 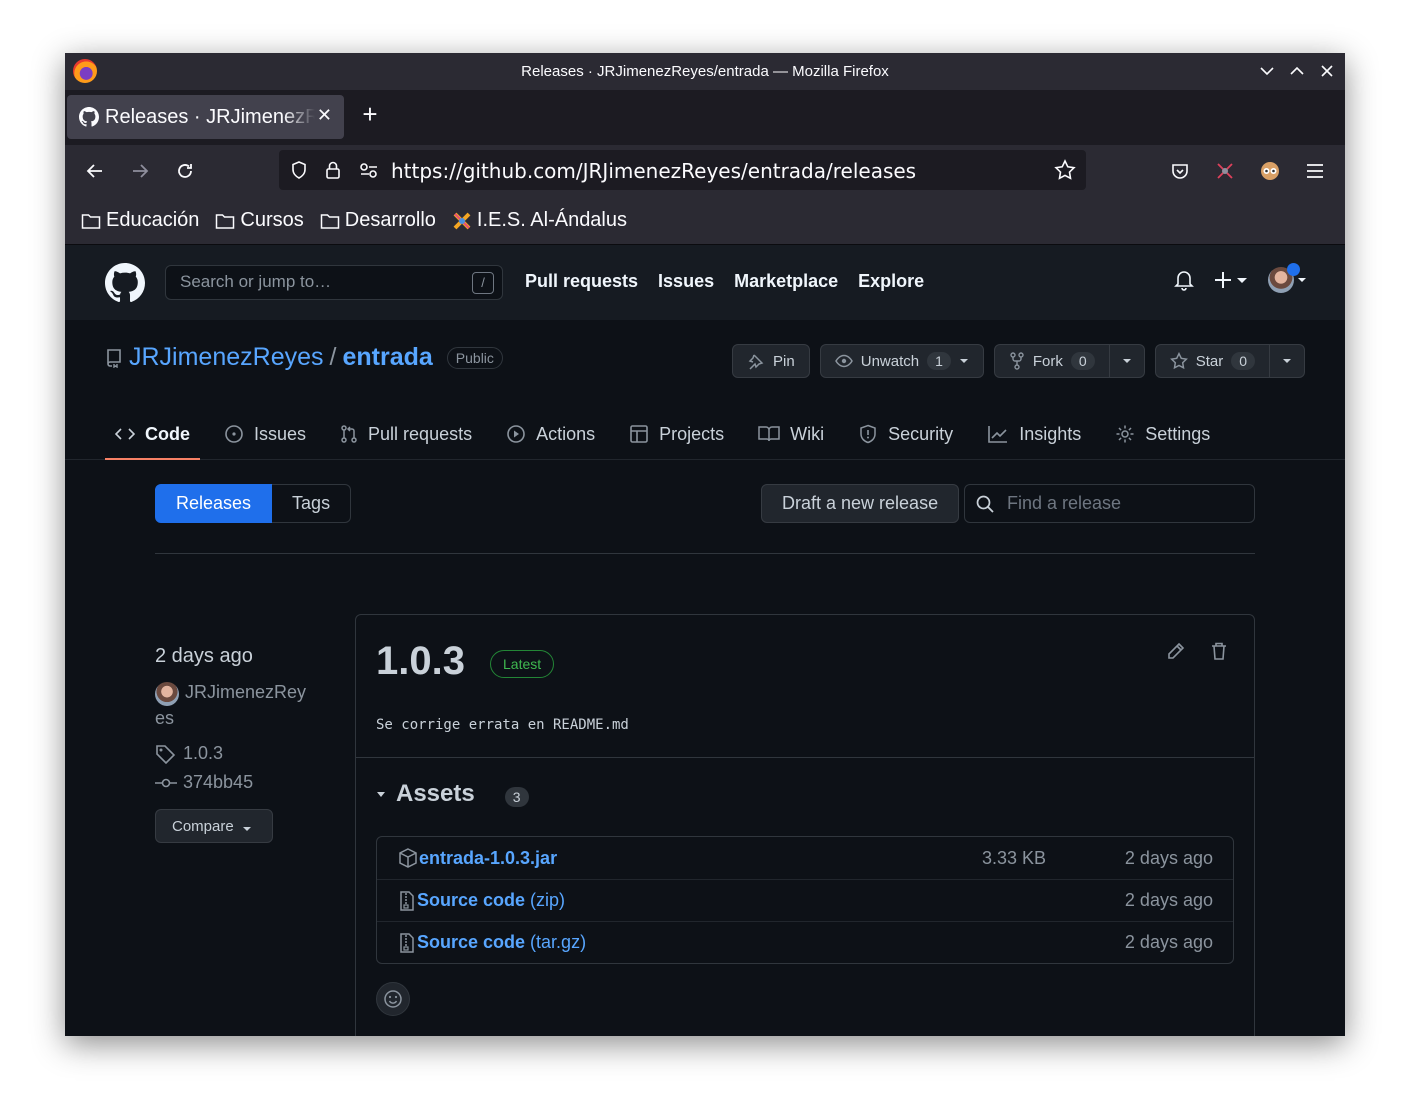 I want to click on tab-insights: Insights, so click(x=1034, y=434).